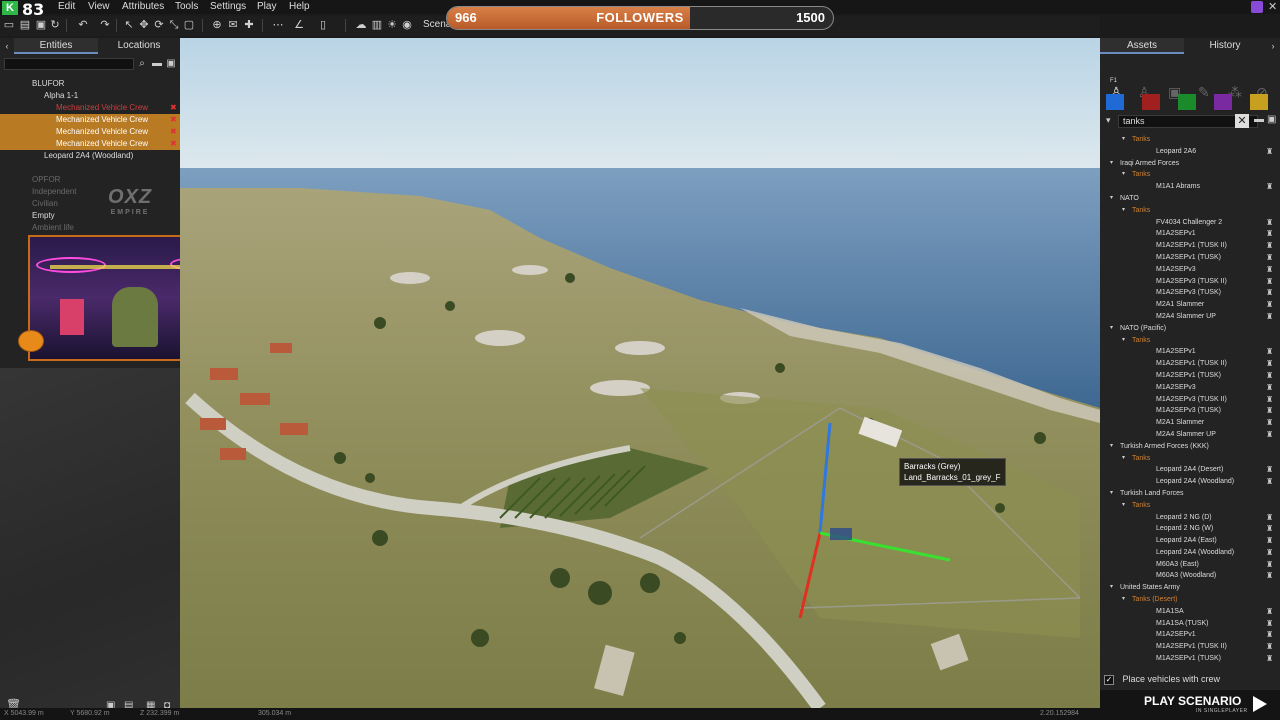  What do you see at coordinates (90, 156) in the screenshot?
I see `entity-tree-row: Leopard 2A4 (Woodland)` at bounding box center [90, 156].